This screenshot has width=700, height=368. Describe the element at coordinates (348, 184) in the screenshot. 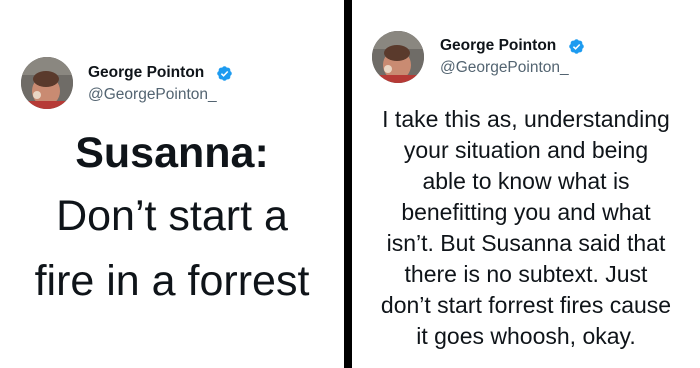

I see `divider` at that location.